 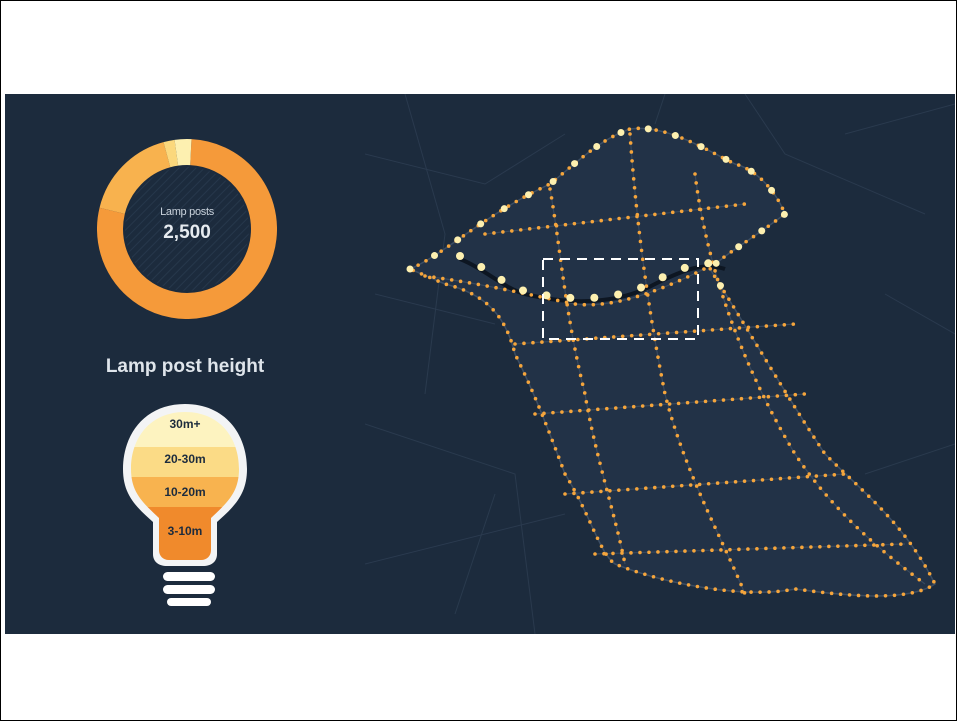 I want to click on band-label-10-20m: 10-20m, so click(x=185, y=492).